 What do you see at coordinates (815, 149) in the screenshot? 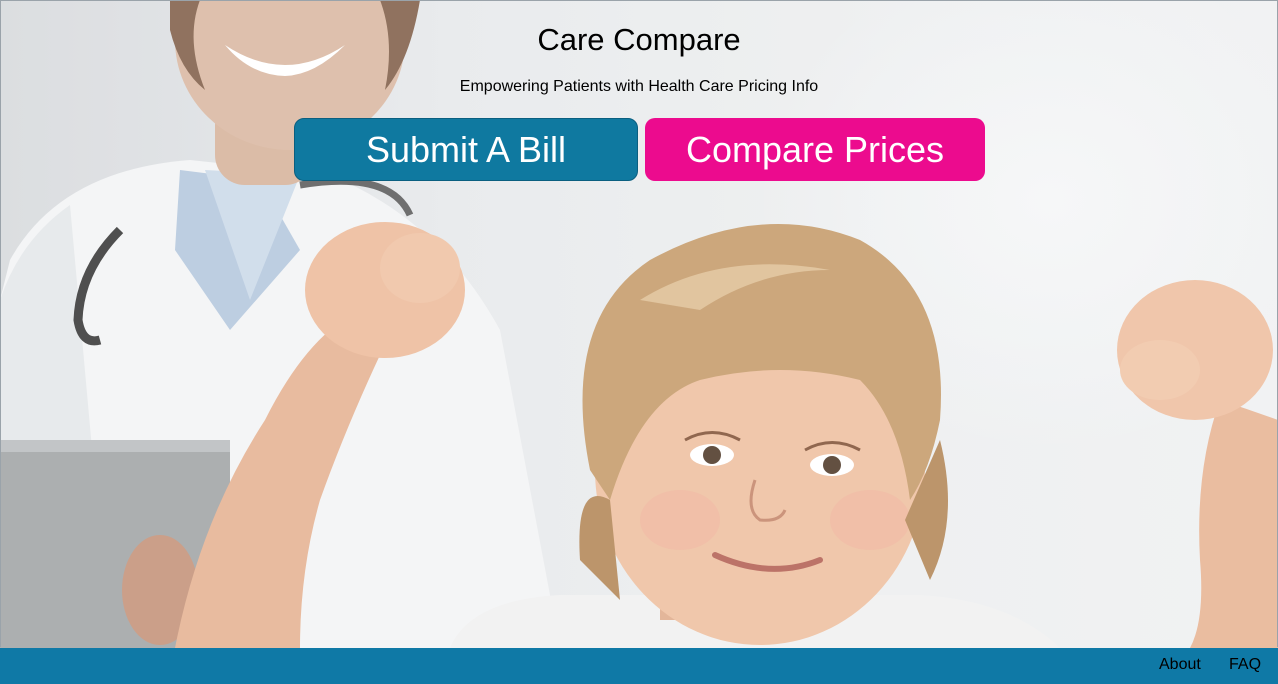
I see `compare-prices-button: Compare Prices` at bounding box center [815, 149].